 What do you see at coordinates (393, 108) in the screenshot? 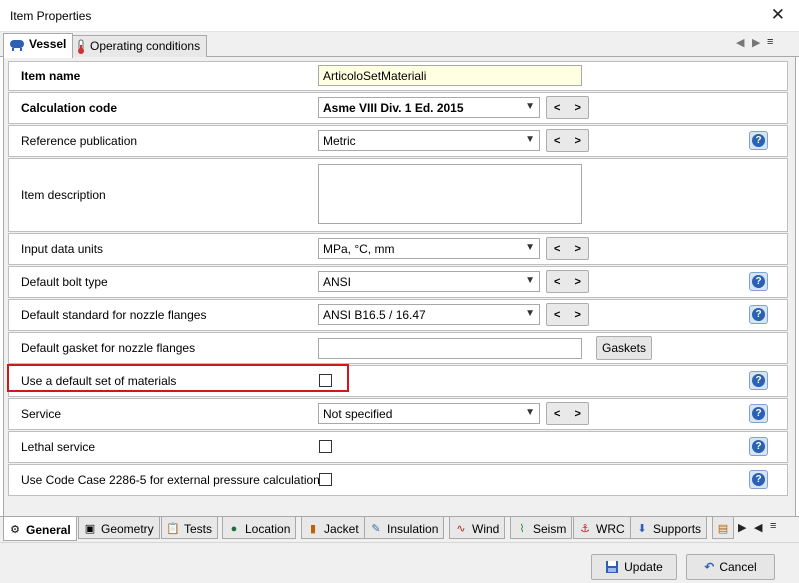
I see `calculation-code-value: Asme VIII Div. 1 Ed. 2015` at bounding box center [393, 108].